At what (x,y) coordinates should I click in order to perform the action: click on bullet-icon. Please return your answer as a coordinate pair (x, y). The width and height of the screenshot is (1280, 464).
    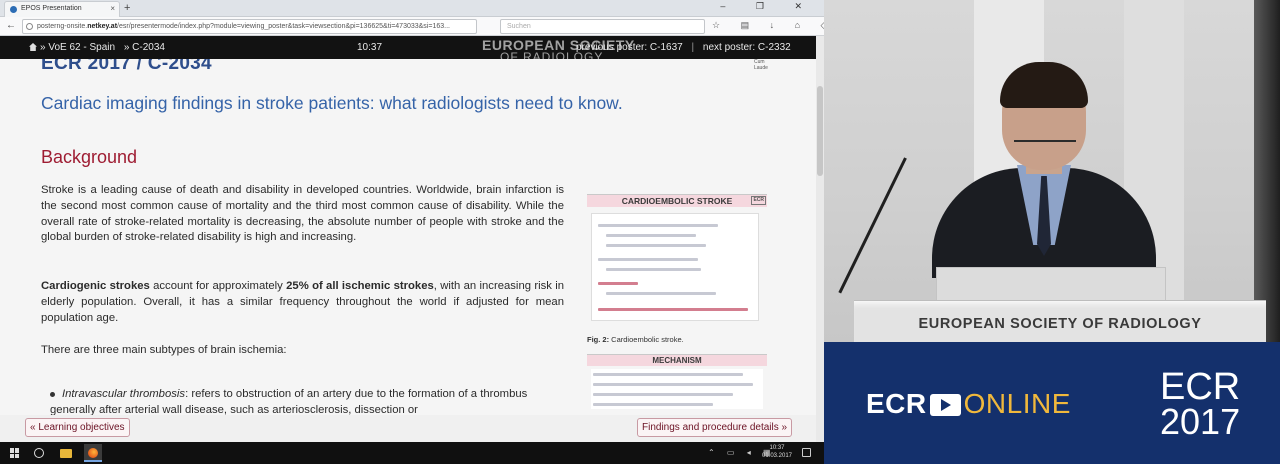
    Looking at the image, I should click on (52, 394).